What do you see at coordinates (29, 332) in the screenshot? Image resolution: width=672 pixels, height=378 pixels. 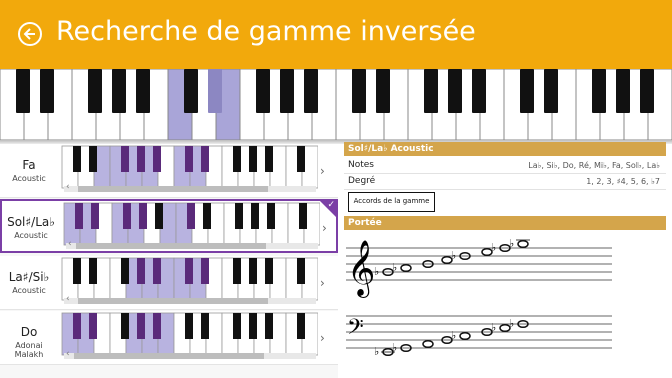 I see `scale-name: Do` at bounding box center [29, 332].